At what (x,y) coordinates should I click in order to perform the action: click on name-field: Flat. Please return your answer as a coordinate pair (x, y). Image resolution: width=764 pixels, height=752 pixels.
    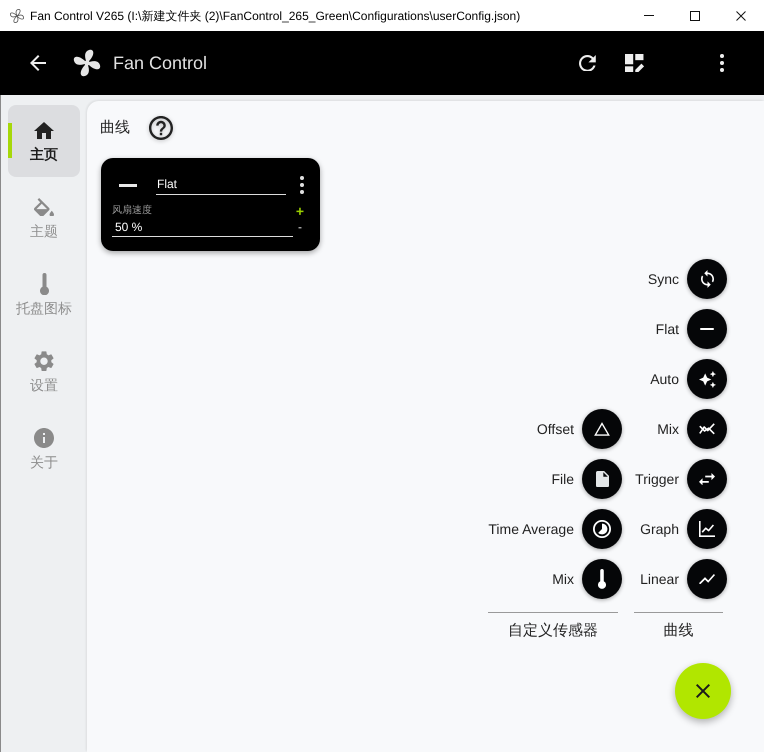
    Looking at the image, I should click on (221, 185).